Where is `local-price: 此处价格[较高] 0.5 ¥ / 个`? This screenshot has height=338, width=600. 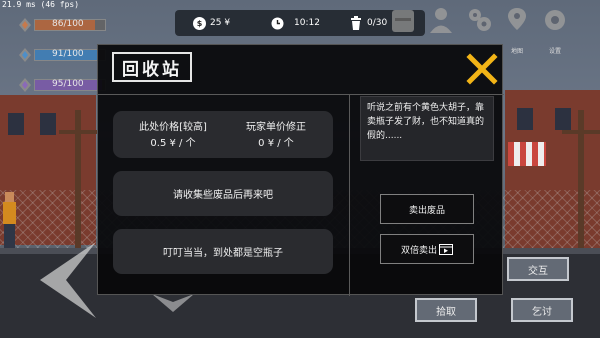
local-price: 此处价格[较高] 0.5 ¥ / 个 is located at coordinates (173, 136).